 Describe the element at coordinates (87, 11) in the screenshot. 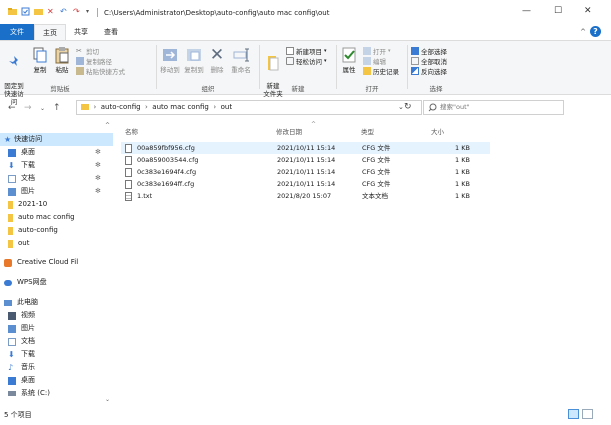

I see `customize-qa-dropdown-icon: ▾` at that location.